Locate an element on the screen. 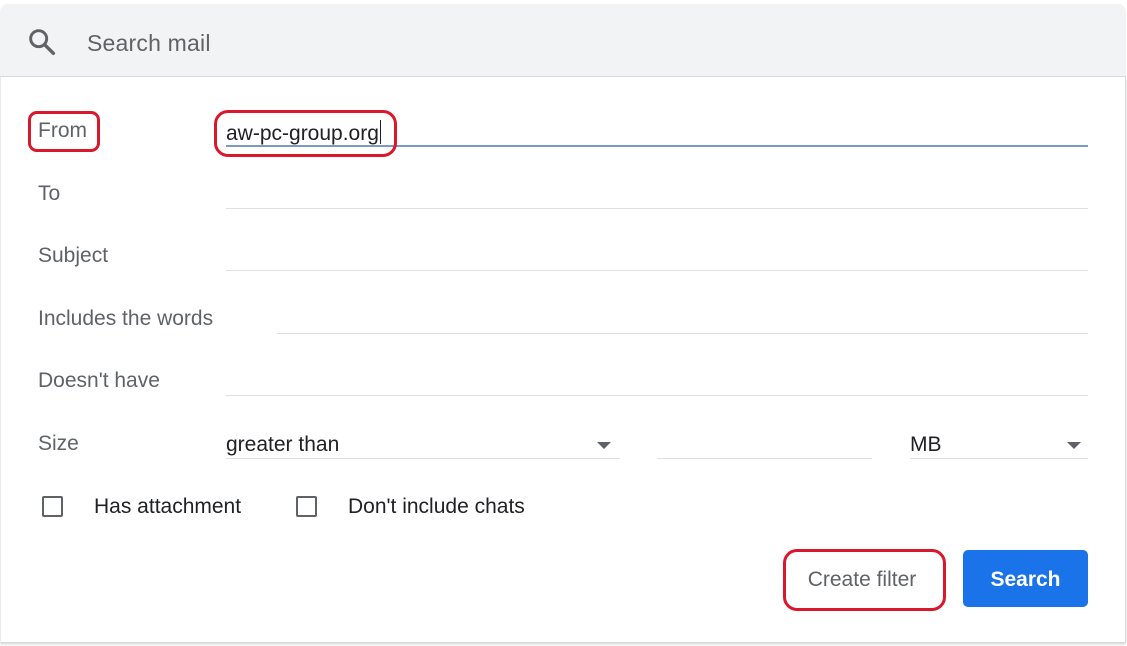 This screenshot has width=1127, height=646. includes-words-label: Includes the words is located at coordinates (126, 318).